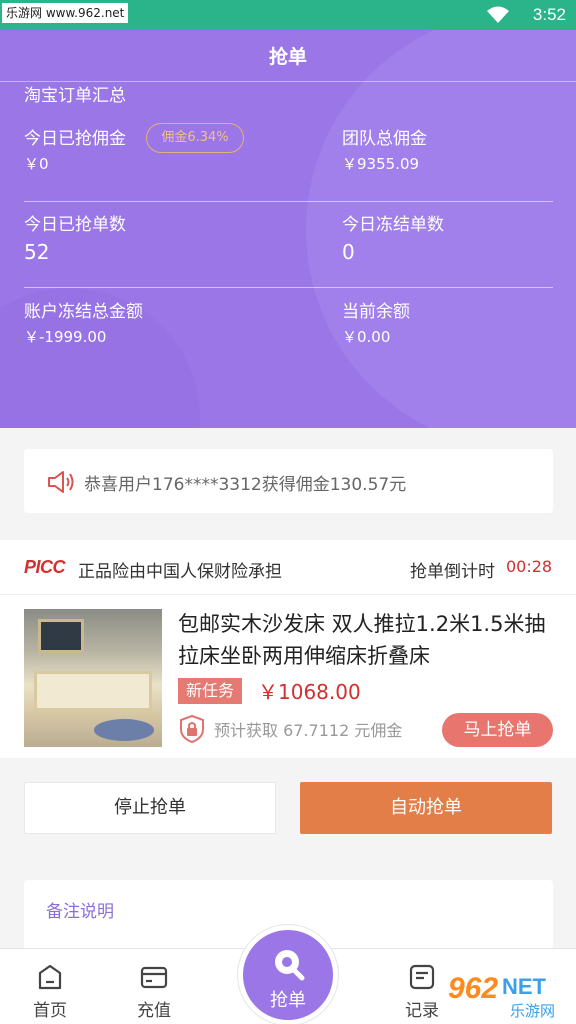 The height and width of the screenshot is (1024, 576). I want to click on shield-lock-icon, so click(192, 729).